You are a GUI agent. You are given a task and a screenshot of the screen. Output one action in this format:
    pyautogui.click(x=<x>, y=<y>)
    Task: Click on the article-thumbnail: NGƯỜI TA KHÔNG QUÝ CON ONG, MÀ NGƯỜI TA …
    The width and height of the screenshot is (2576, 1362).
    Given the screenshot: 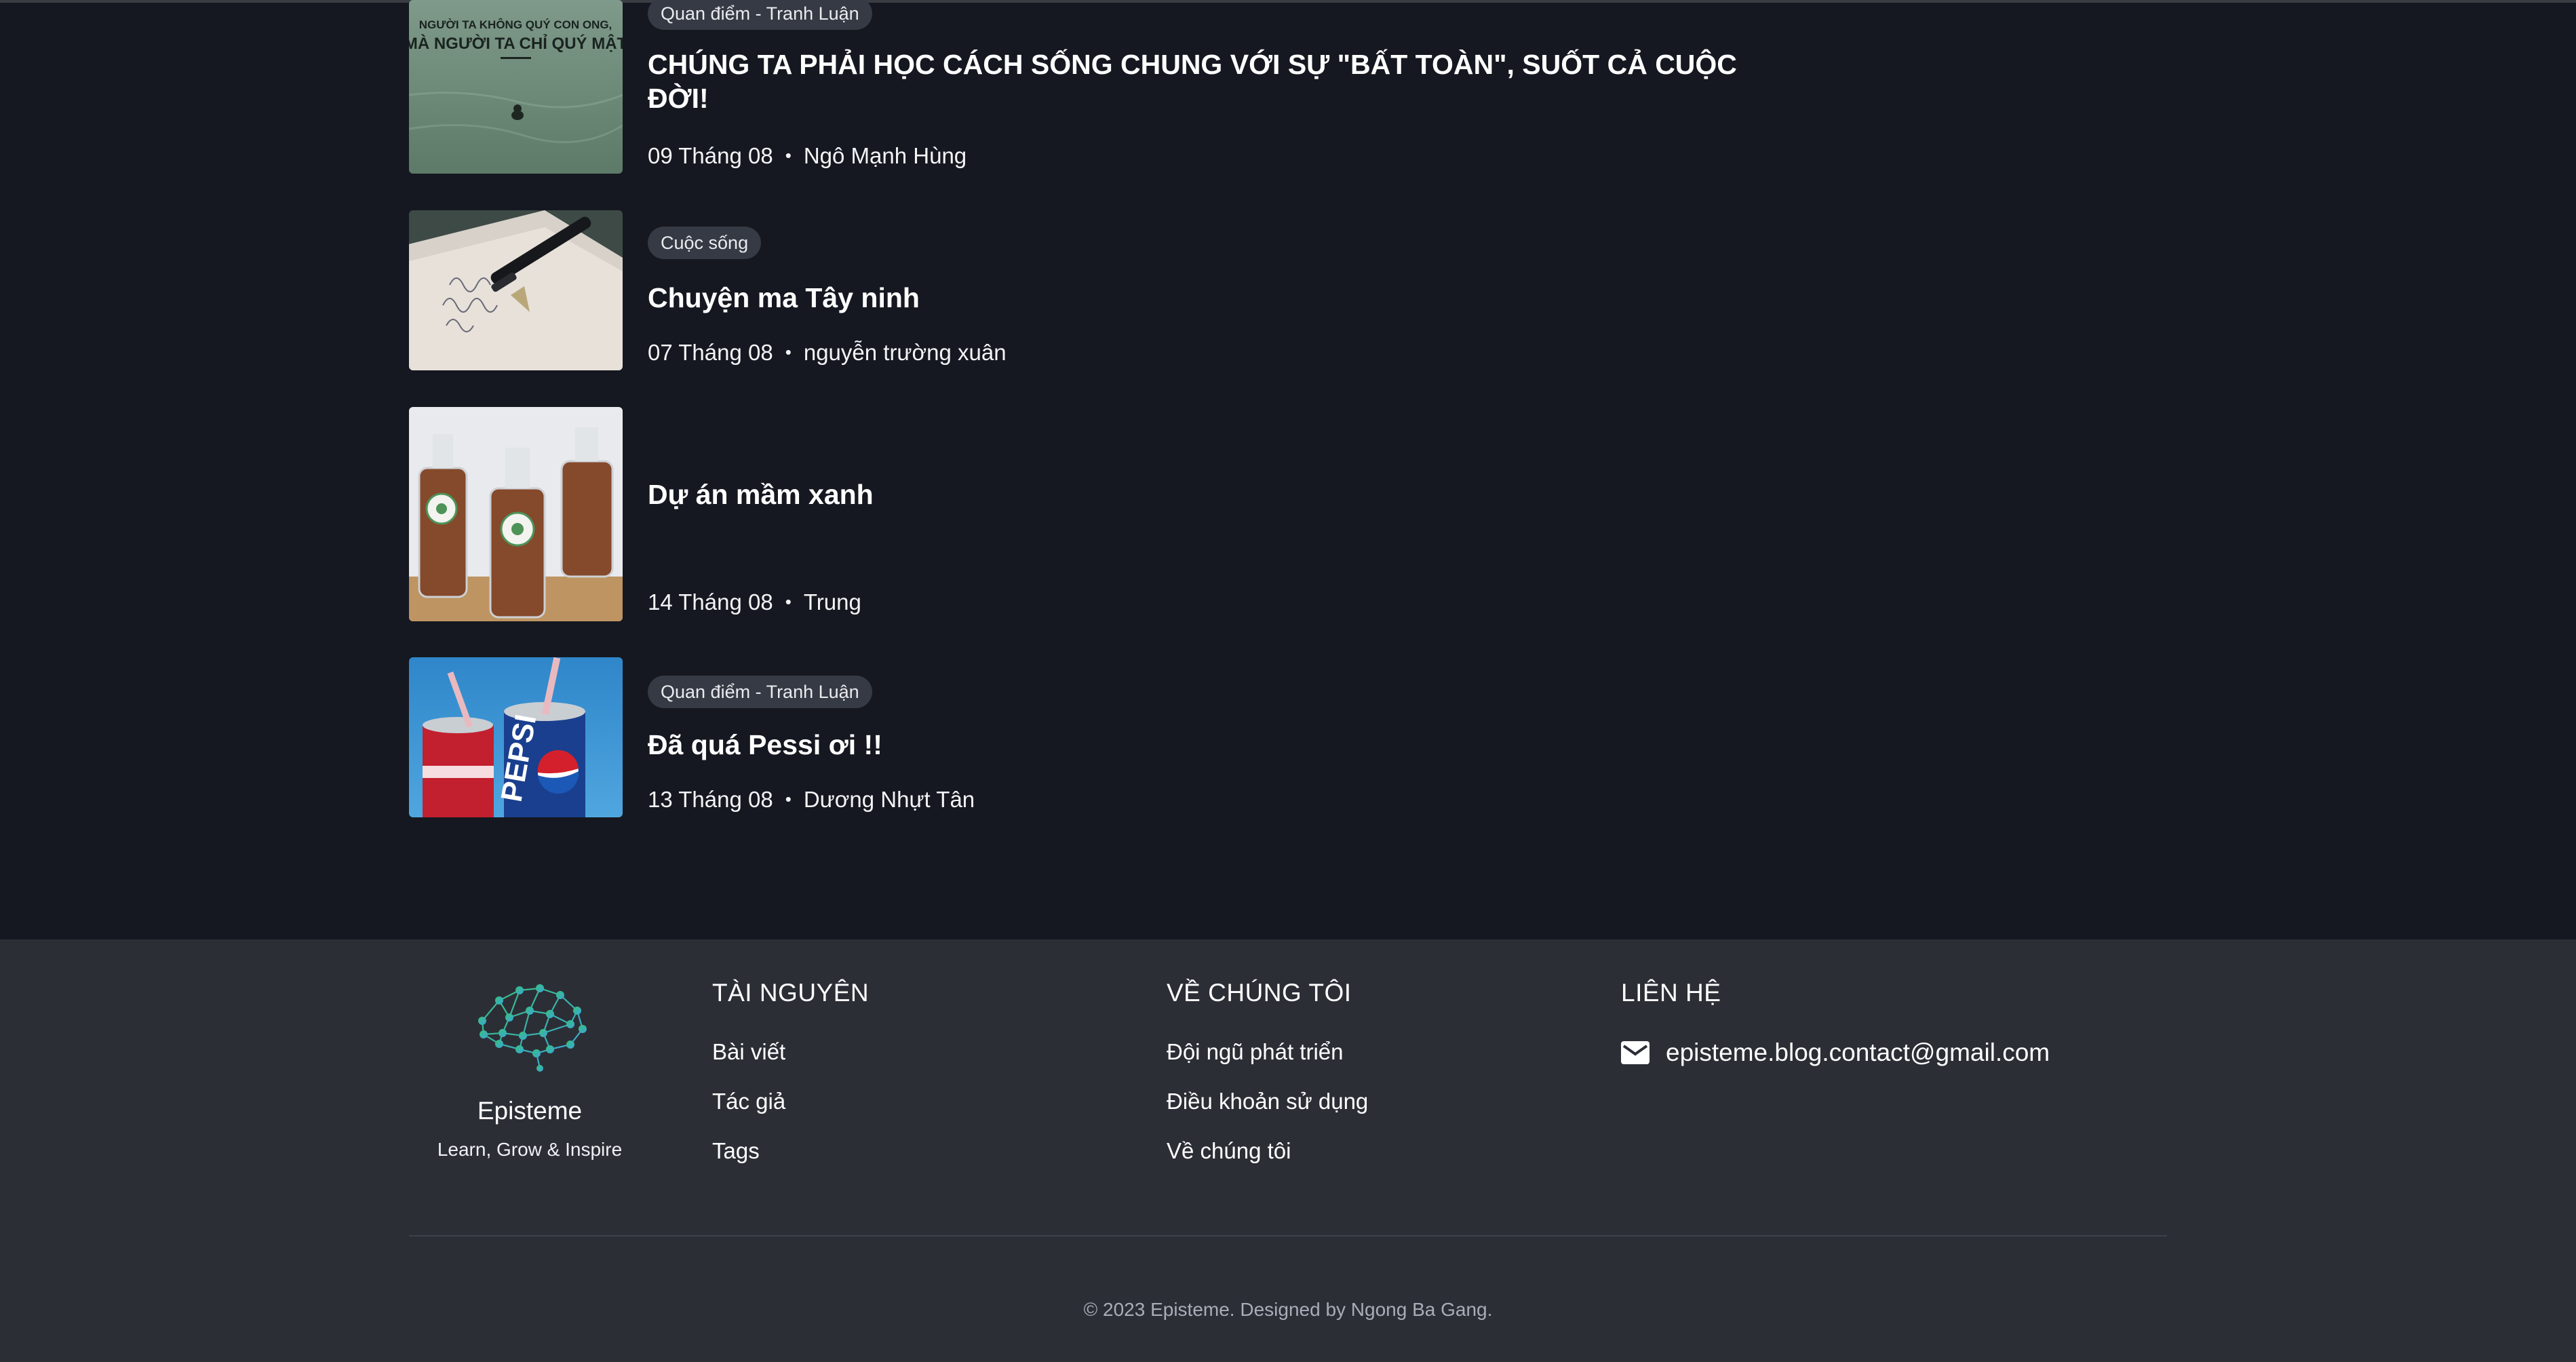 What is the action you would take?
    pyautogui.click(x=516, y=87)
    